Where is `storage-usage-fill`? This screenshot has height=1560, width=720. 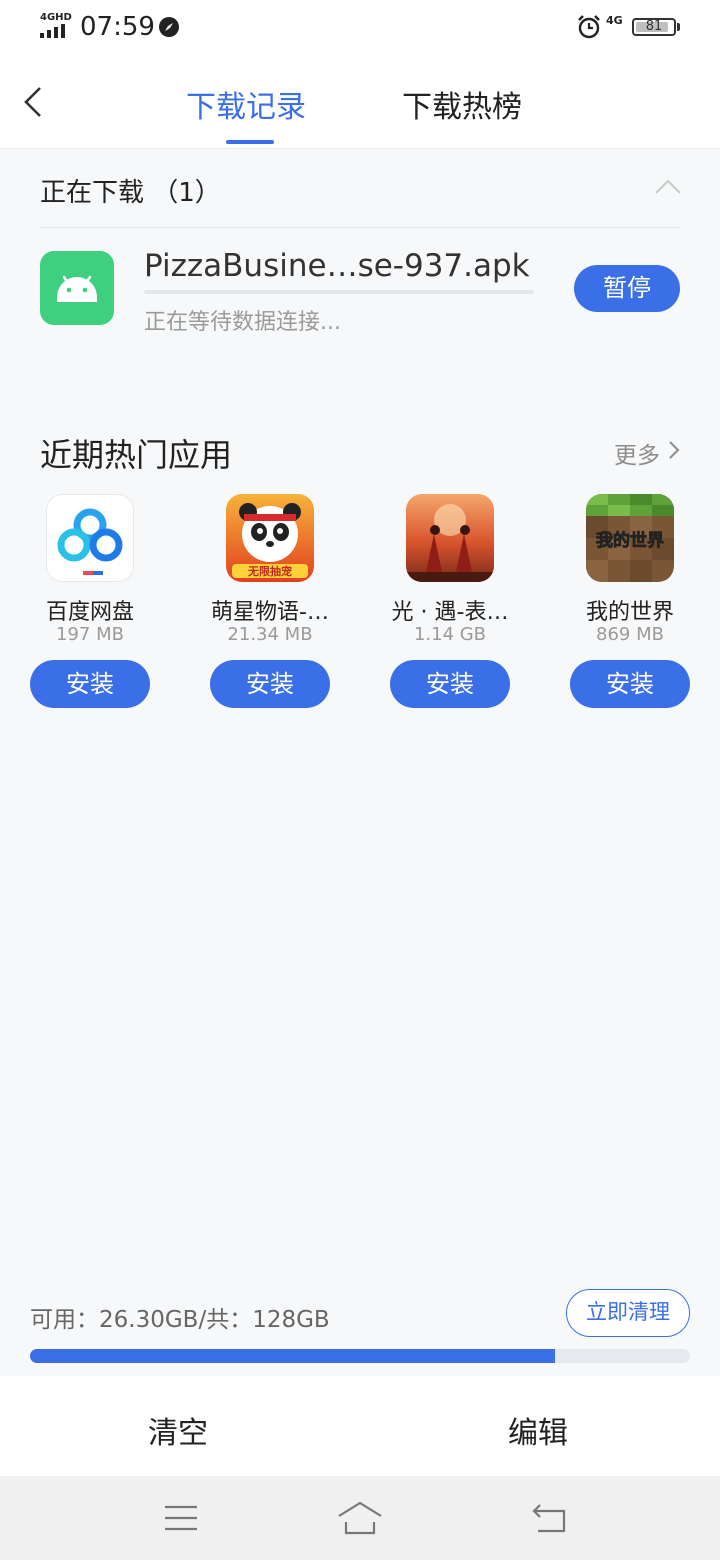
storage-usage-fill is located at coordinates (292, 1356).